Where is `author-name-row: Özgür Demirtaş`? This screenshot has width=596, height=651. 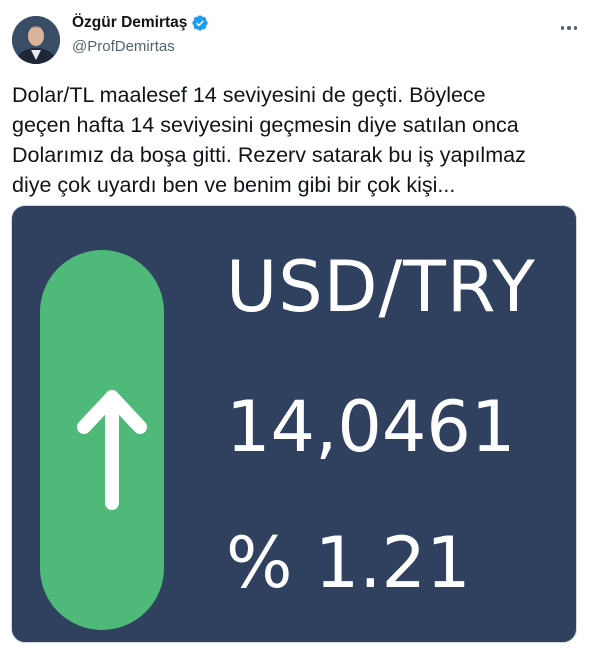 author-name-row: Özgür Demirtaş is located at coordinates (140, 23).